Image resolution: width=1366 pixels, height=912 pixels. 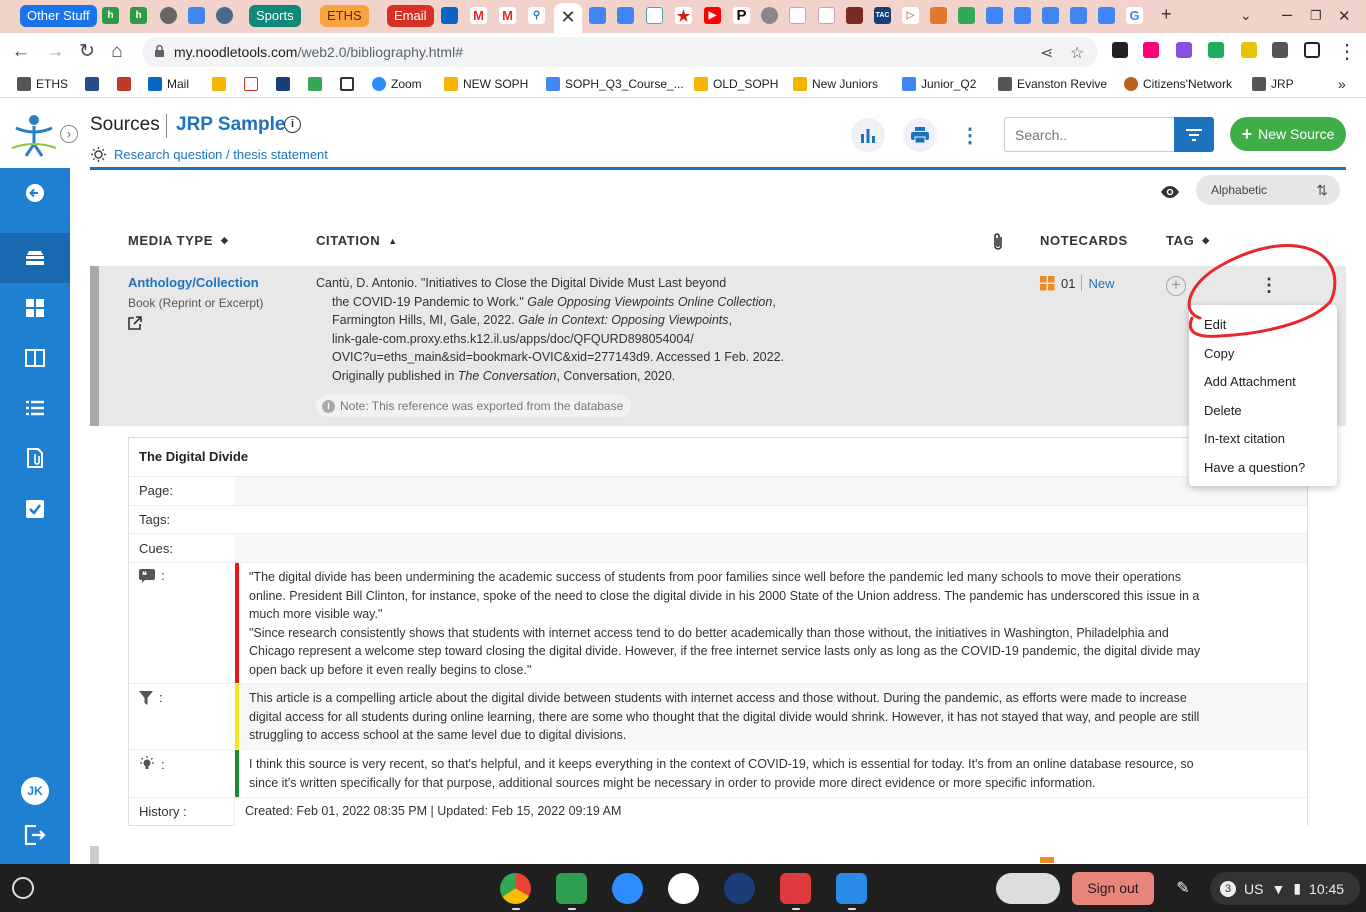 What do you see at coordinates (536, 15) in the screenshot?
I see `tab-favicon-noodletools: ⚲` at bounding box center [536, 15].